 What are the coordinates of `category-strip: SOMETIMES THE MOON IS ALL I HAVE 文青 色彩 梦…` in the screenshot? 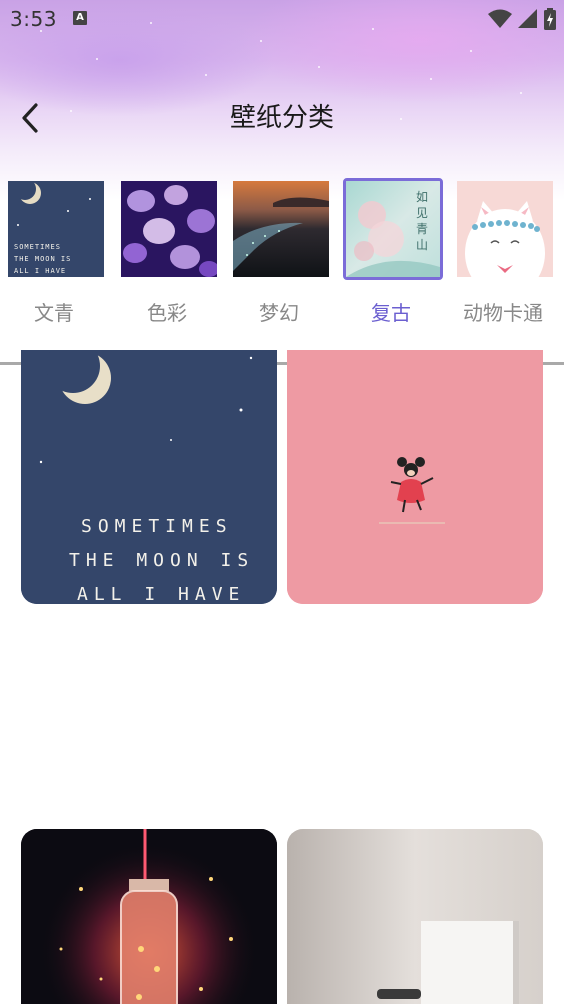 It's located at (282, 253).